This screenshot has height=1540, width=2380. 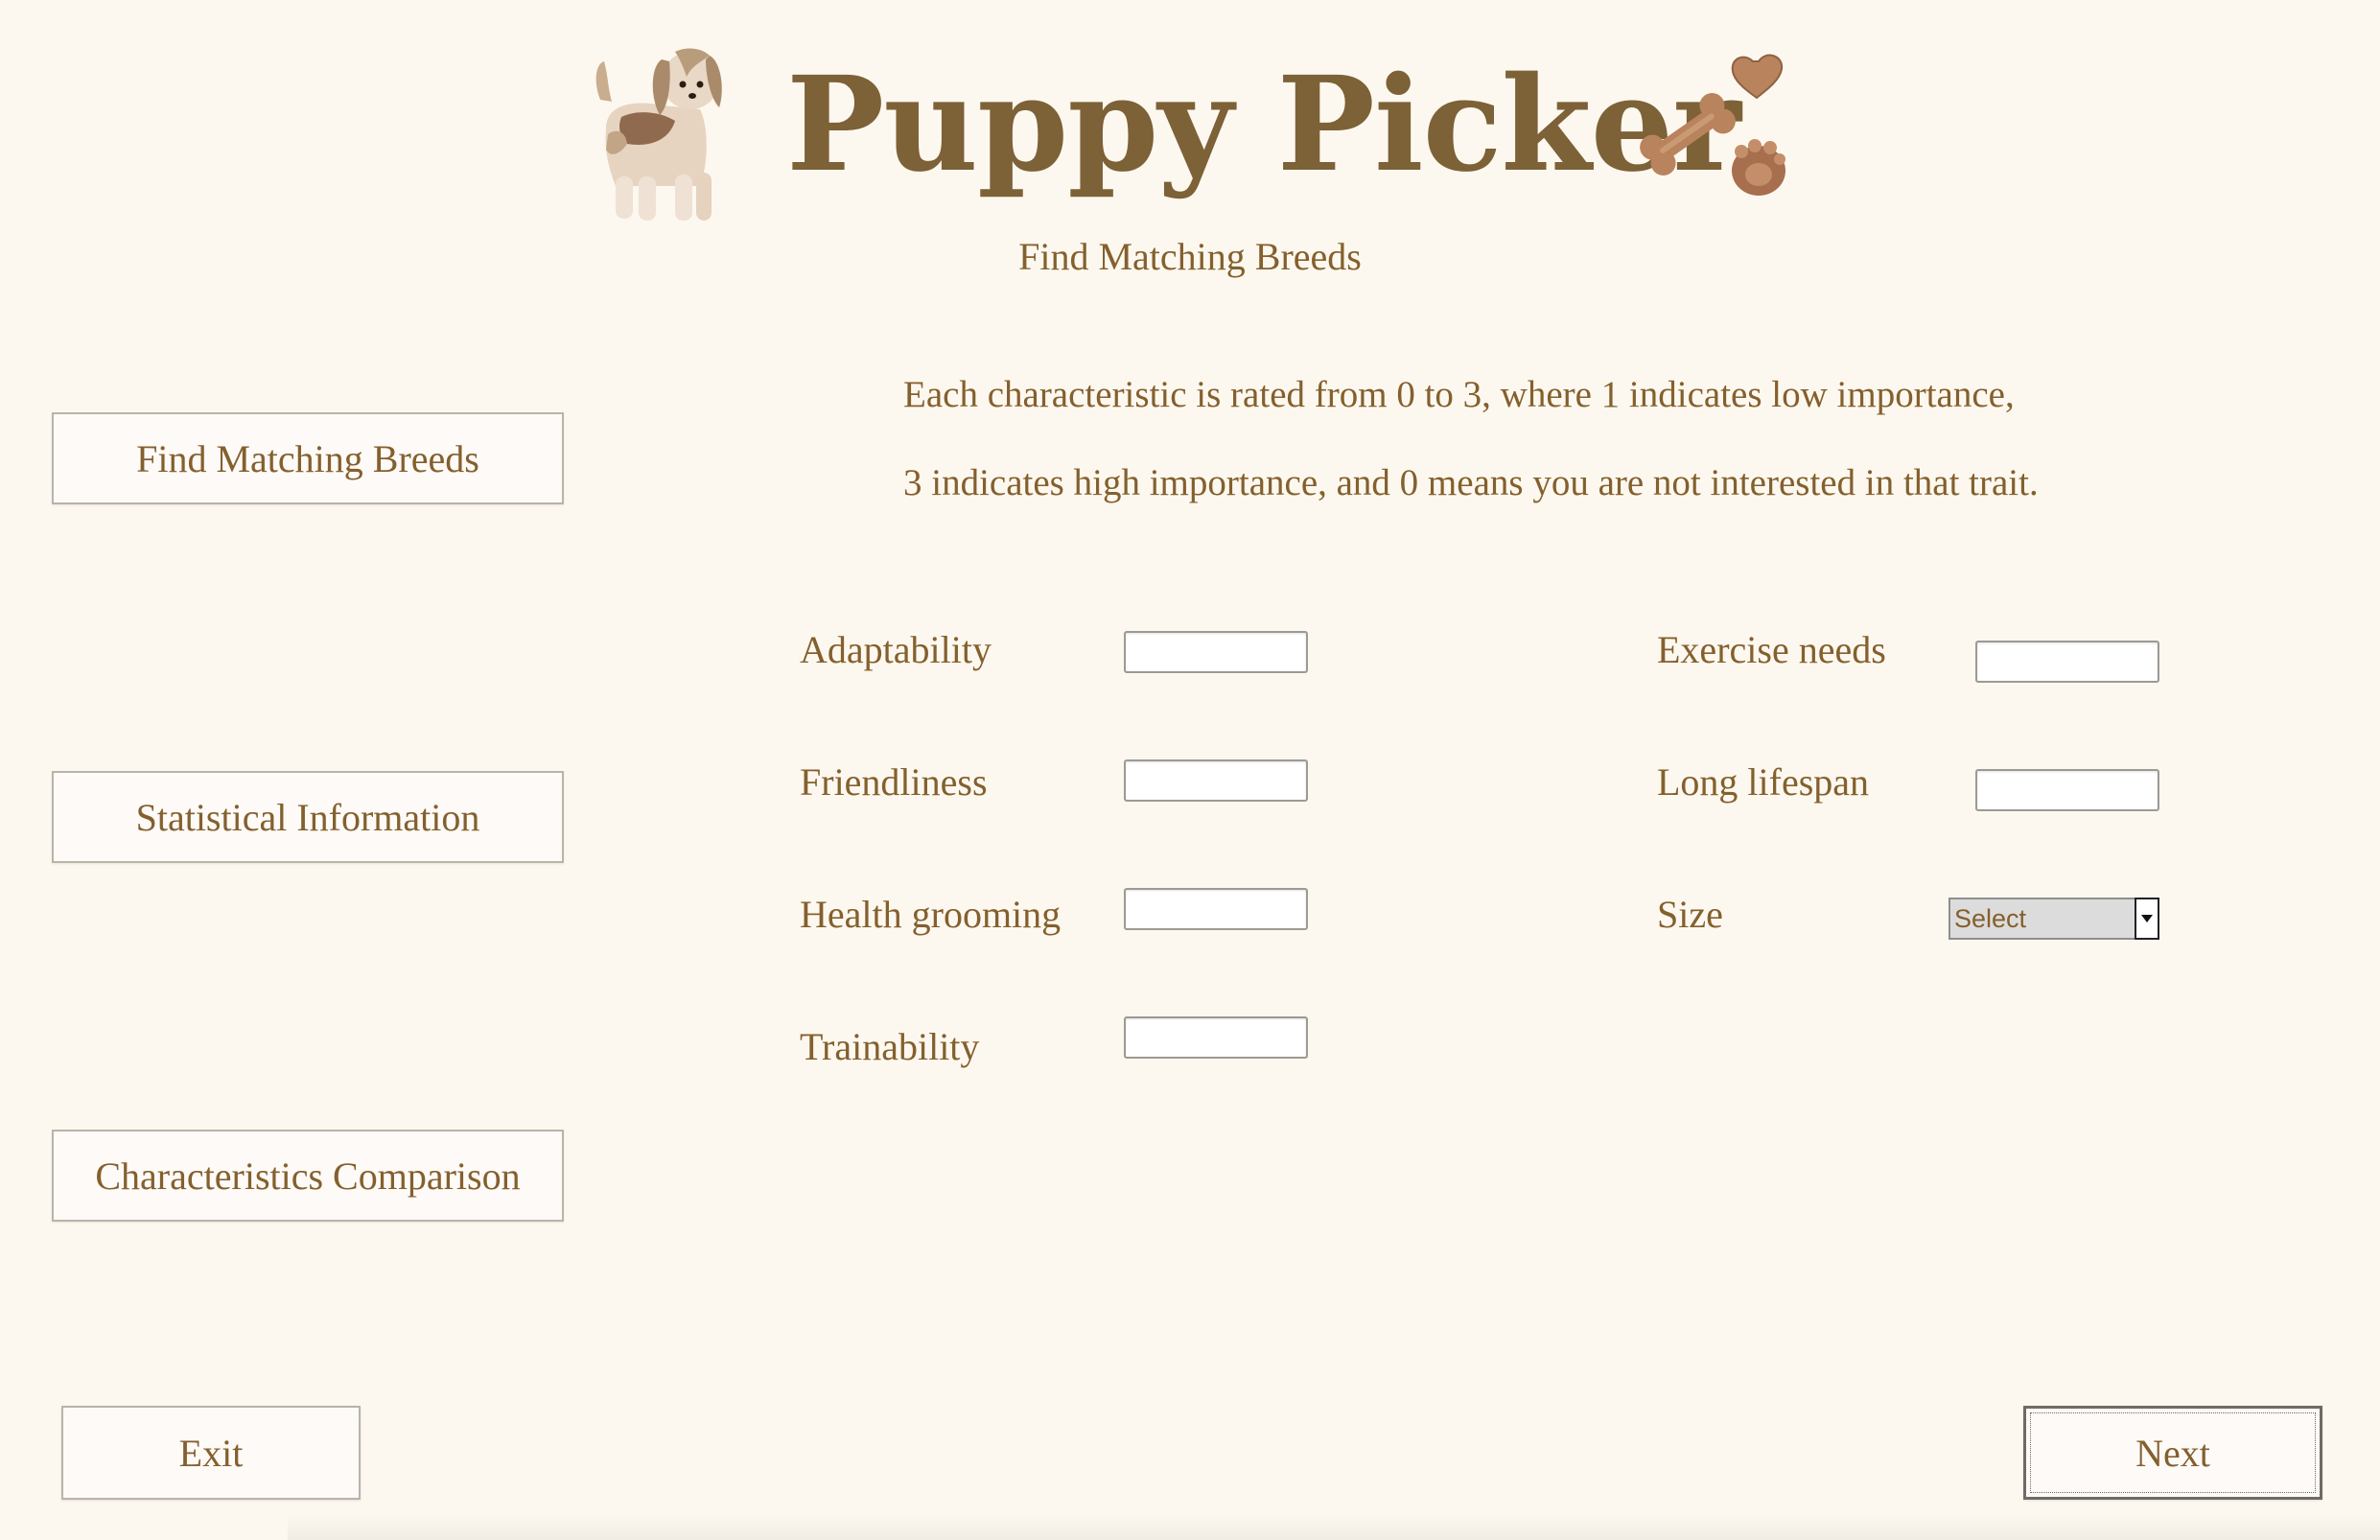 I want to click on next-button: Next, so click(x=2172, y=1453).